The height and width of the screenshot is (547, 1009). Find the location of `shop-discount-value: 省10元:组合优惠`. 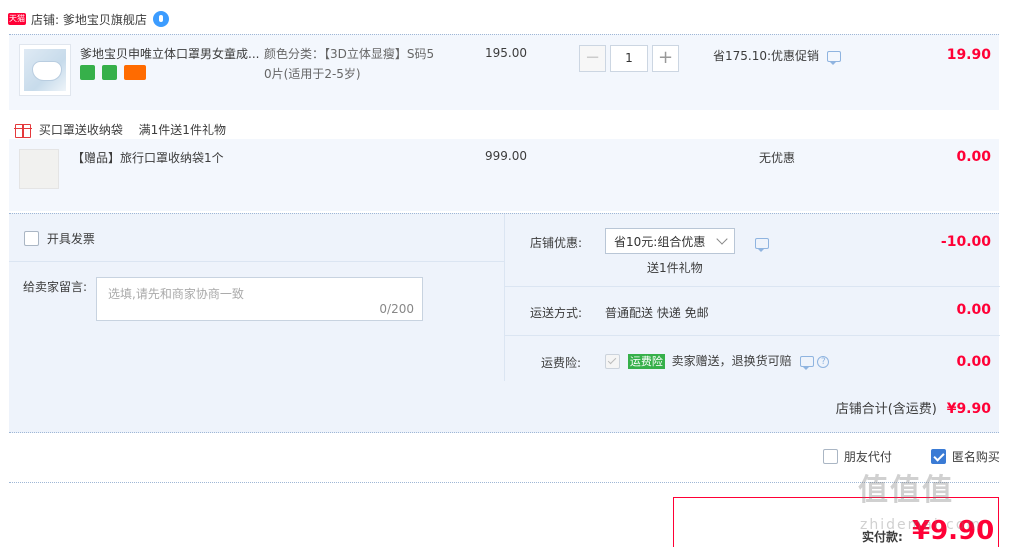

shop-discount-value: 省10元:组合优惠 is located at coordinates (660, 241).